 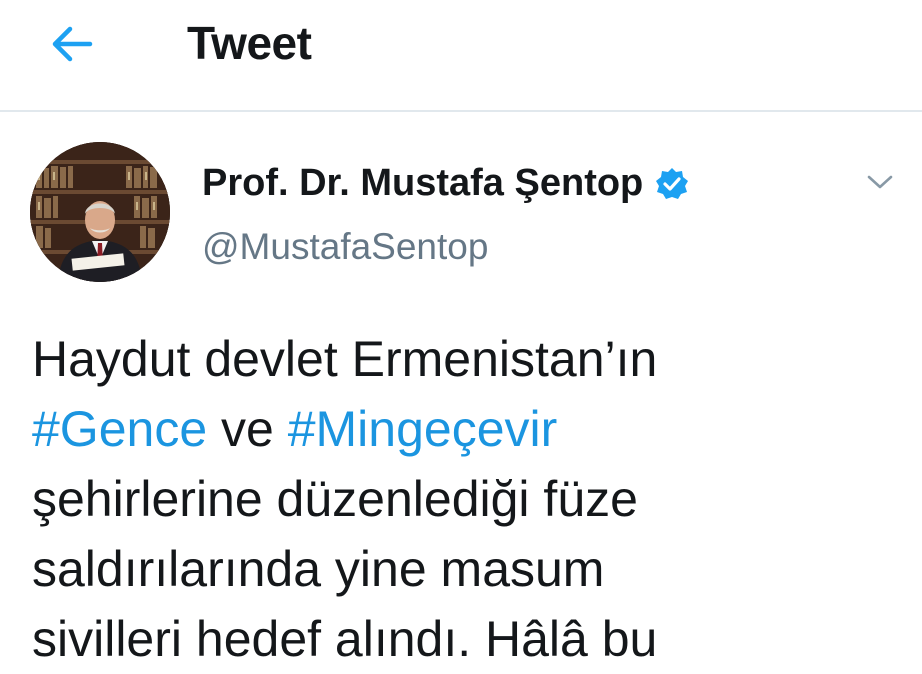 I want to click on hashtag-link: #Mingeçevir, so click(x=423, y=429).